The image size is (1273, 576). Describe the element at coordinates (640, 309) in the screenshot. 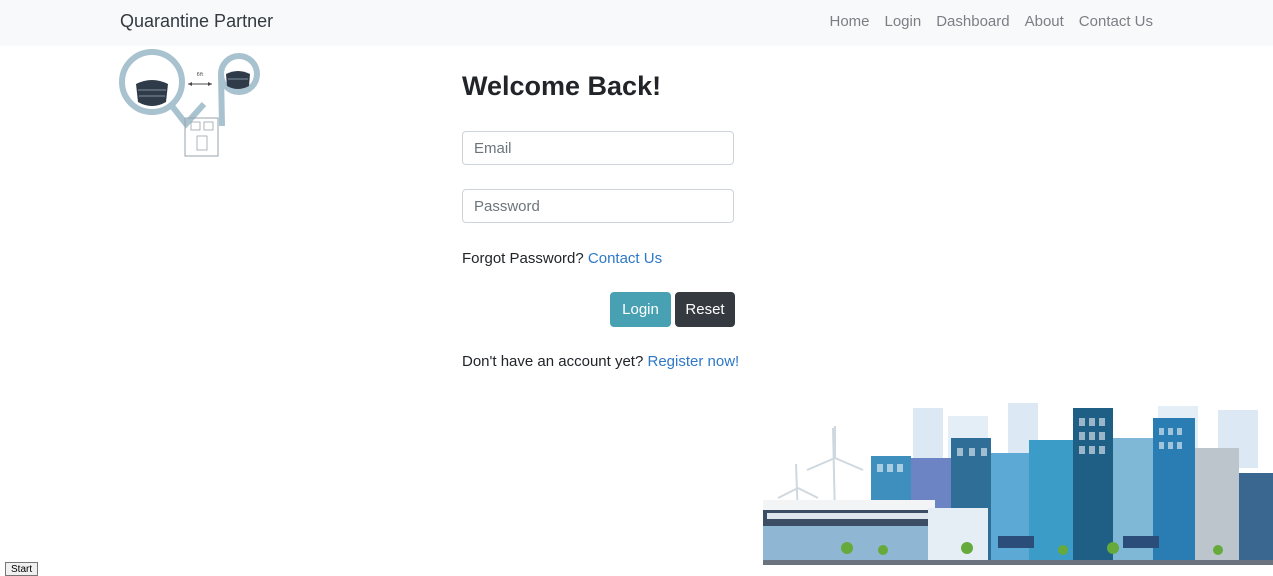

I see `login-button: Login` at that location.